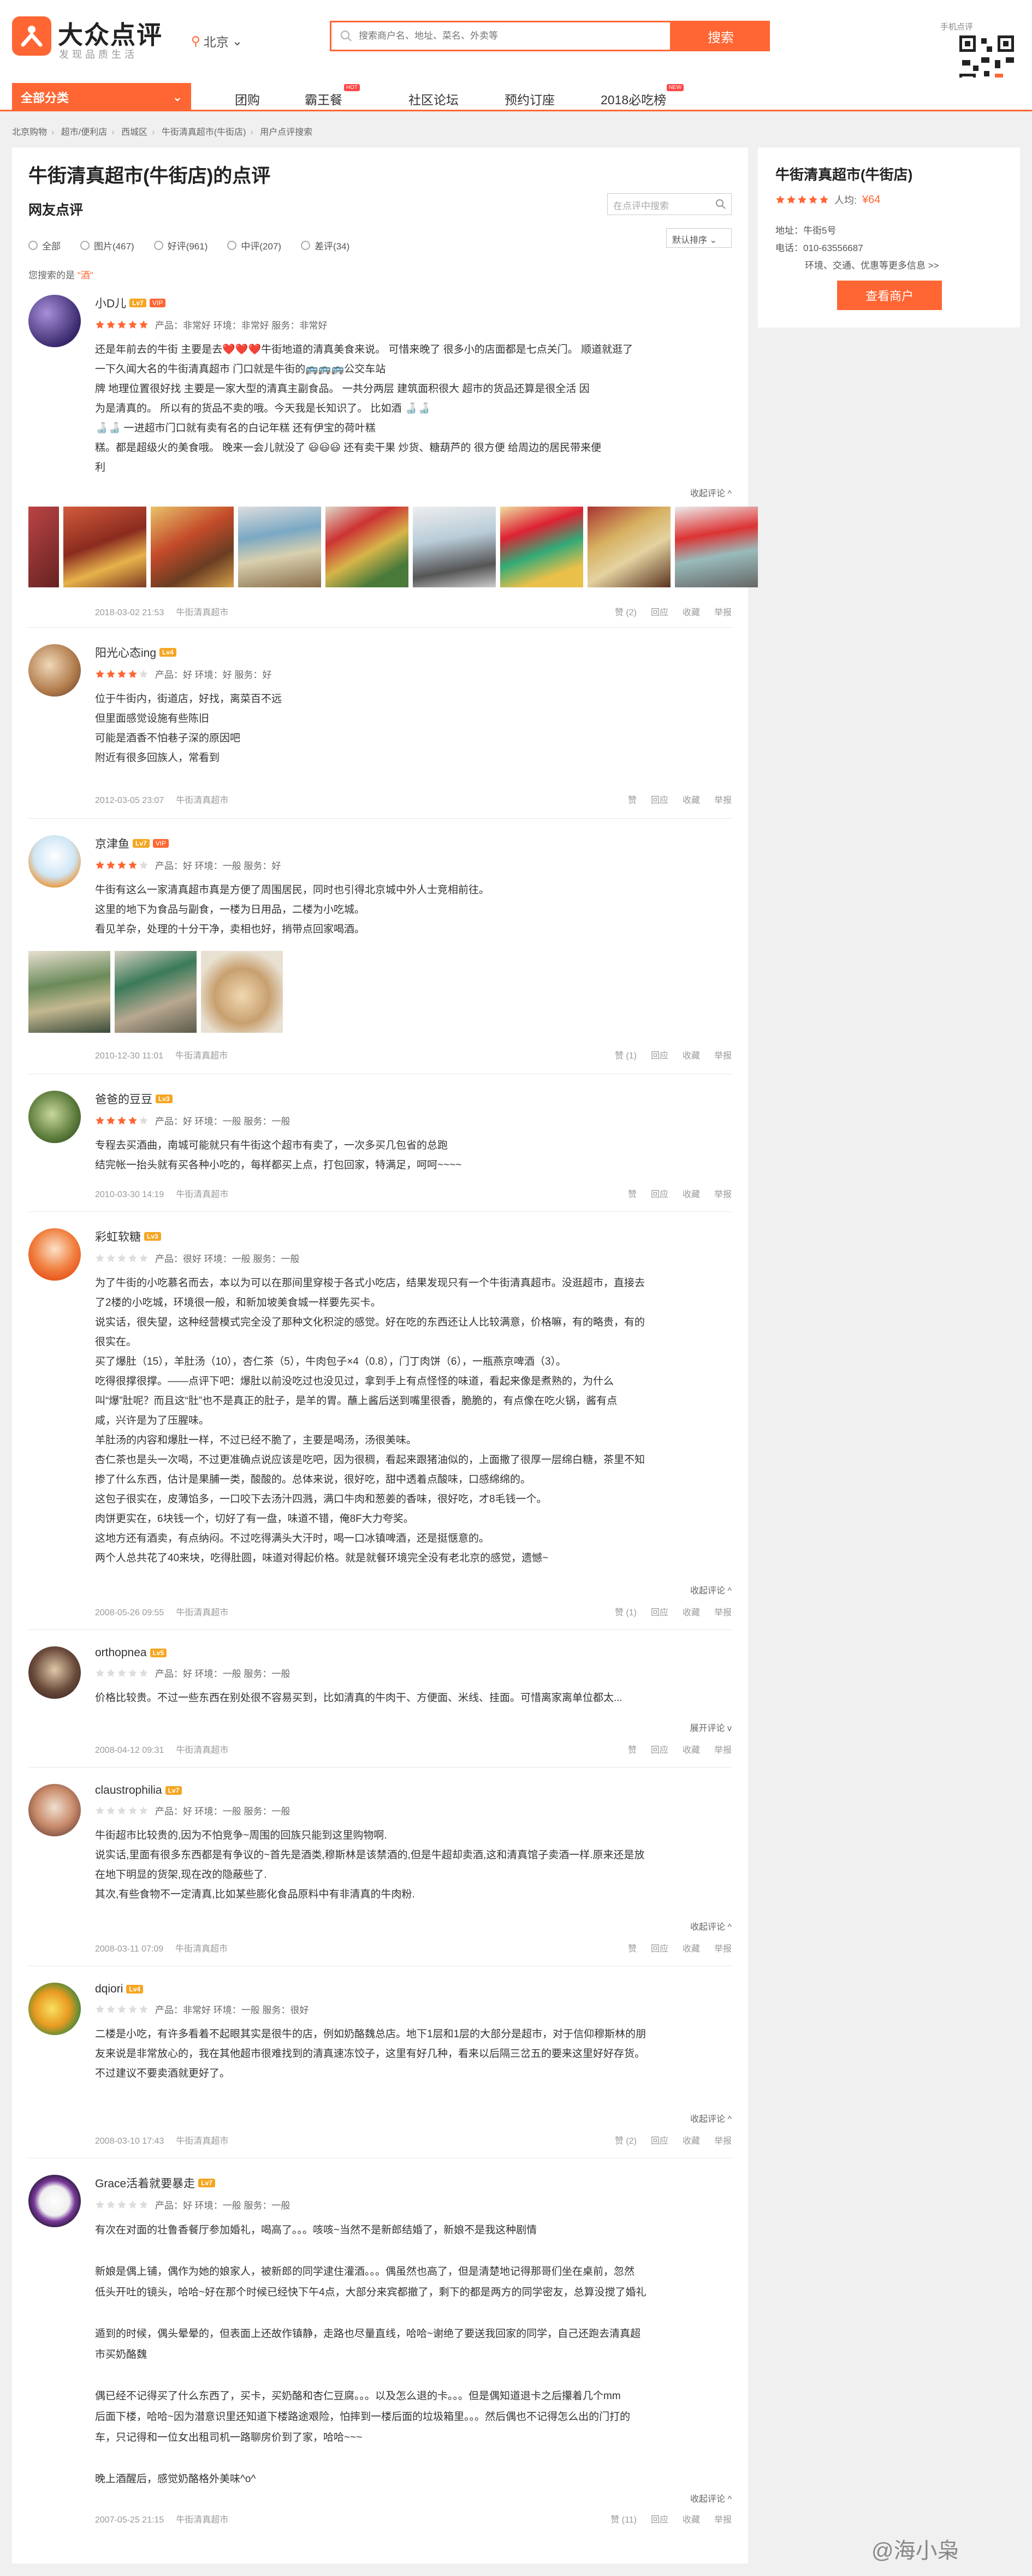 The height and width of the screenshot is (2576, 1032). What do you see at coordinates (721, 36) in the screenshot?
I see `search-button: 搜索` at bounding box center [721, 36].